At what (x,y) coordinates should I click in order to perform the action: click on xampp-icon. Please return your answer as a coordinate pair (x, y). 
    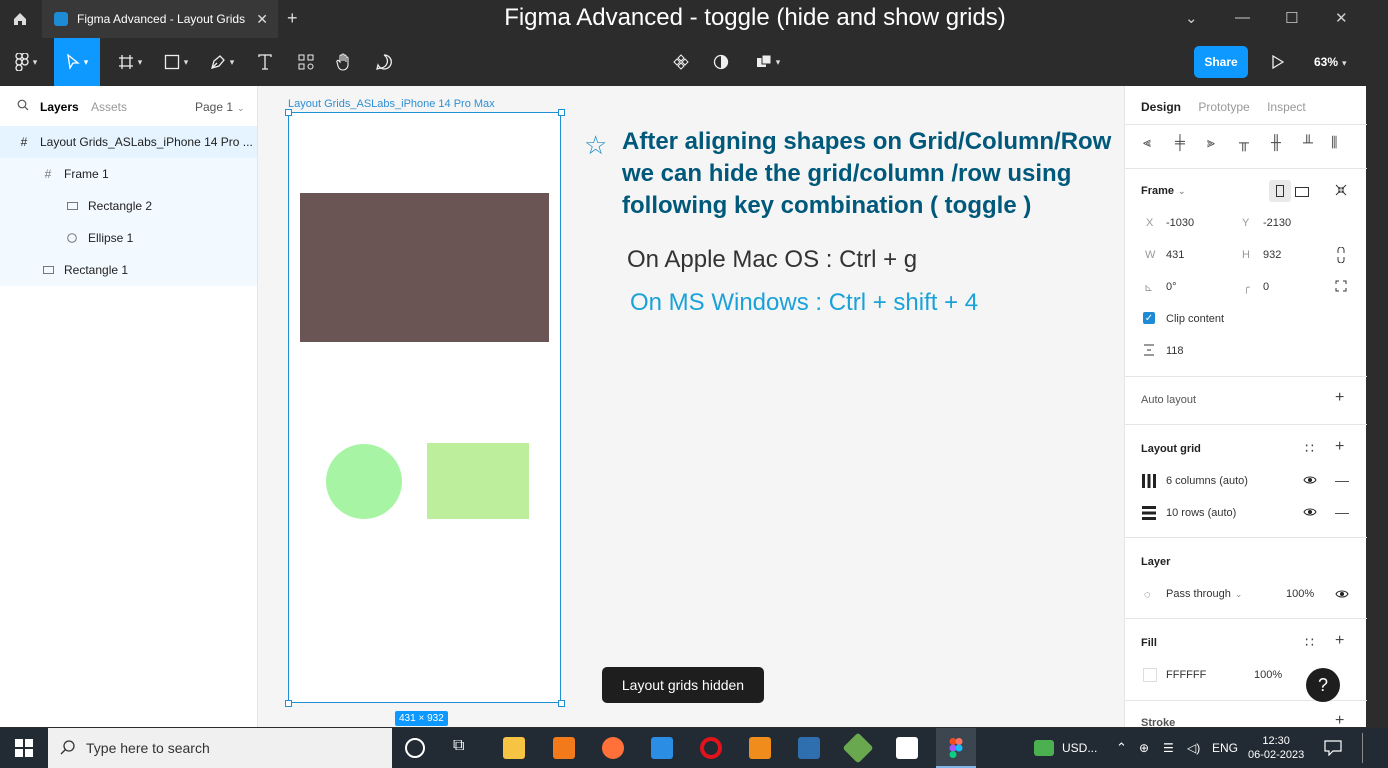
    Looking at the image, I should click on (760, 748).